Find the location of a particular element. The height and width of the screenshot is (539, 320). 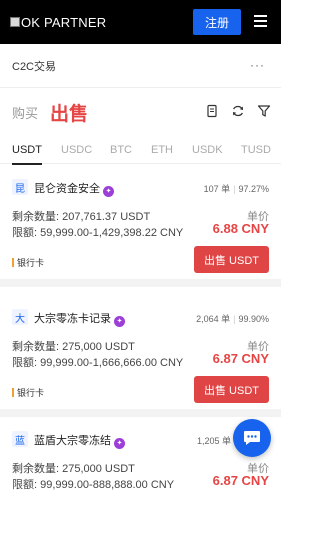

tab-btc: BTC is located at coordinates (121, 150).